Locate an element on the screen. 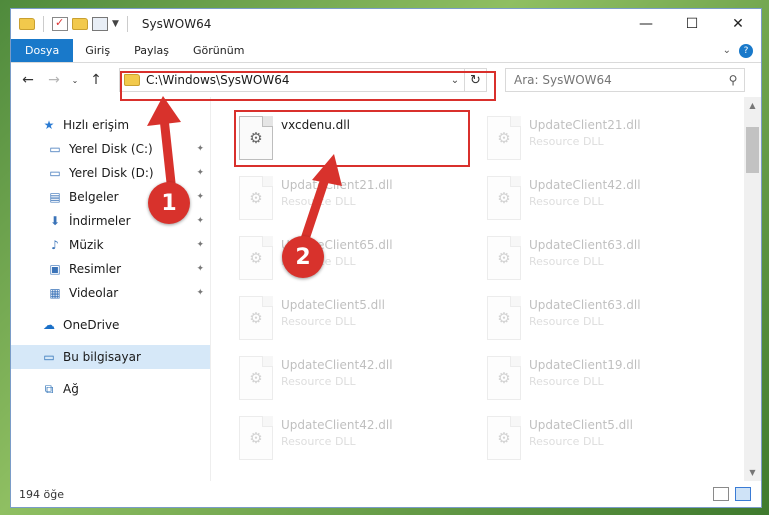  search-box: ⚲ is located at coordinates (625, 80).